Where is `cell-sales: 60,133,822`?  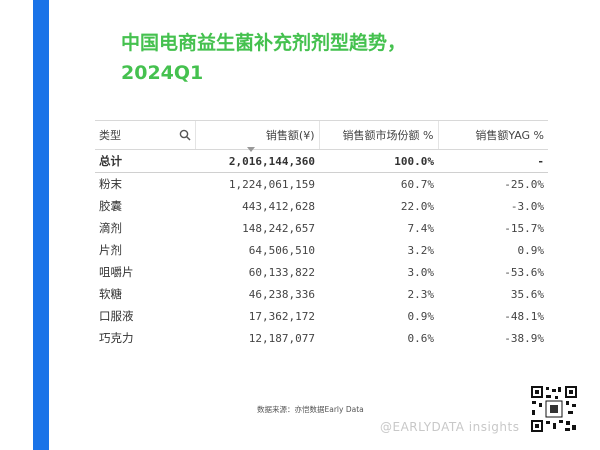
cell-sales: 60,133,822 is located at coordinates (281, 272).